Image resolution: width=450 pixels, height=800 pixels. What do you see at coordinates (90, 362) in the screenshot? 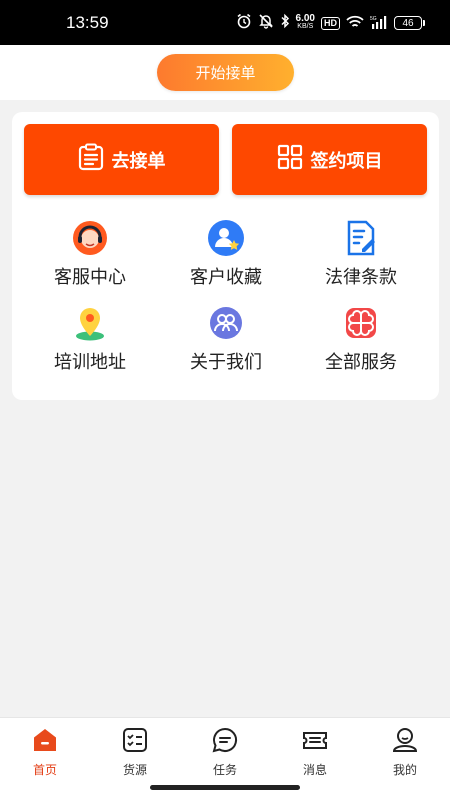
I see `training-address-label: 培训地址` at bounding box center [90, 362].